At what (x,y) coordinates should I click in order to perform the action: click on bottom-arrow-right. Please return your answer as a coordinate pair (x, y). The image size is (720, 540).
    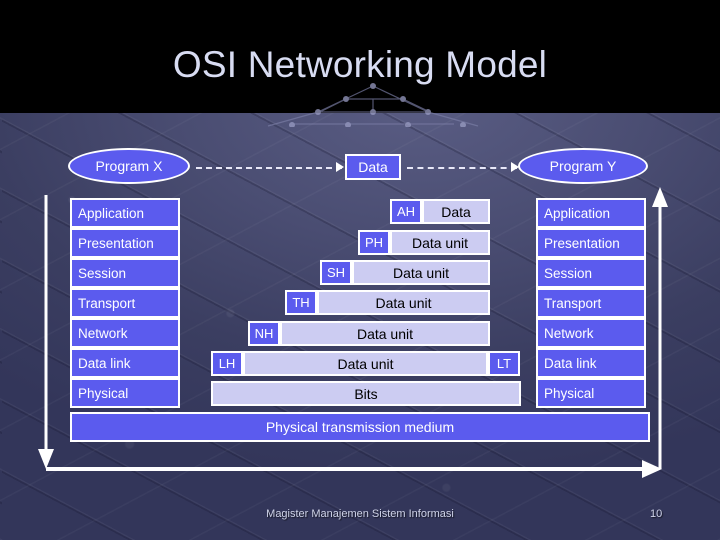
    Looking at the image, I should click on (354, 469).